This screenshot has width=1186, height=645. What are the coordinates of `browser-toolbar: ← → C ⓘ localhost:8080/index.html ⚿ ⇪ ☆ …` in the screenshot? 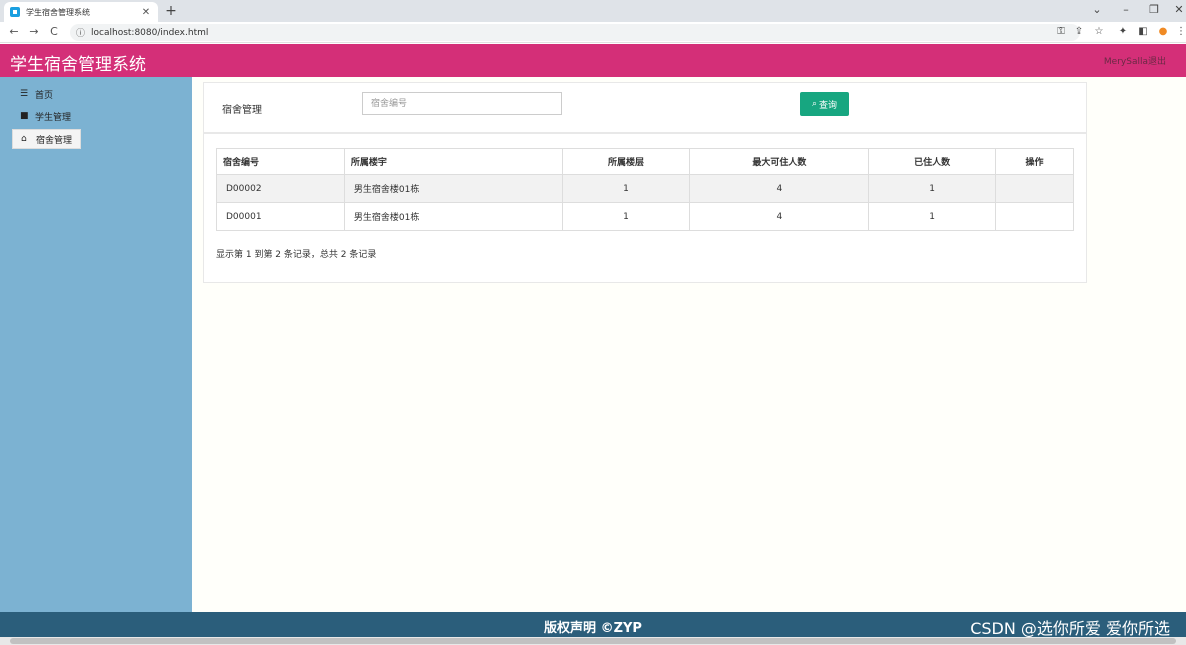 It's located at (593, 32).